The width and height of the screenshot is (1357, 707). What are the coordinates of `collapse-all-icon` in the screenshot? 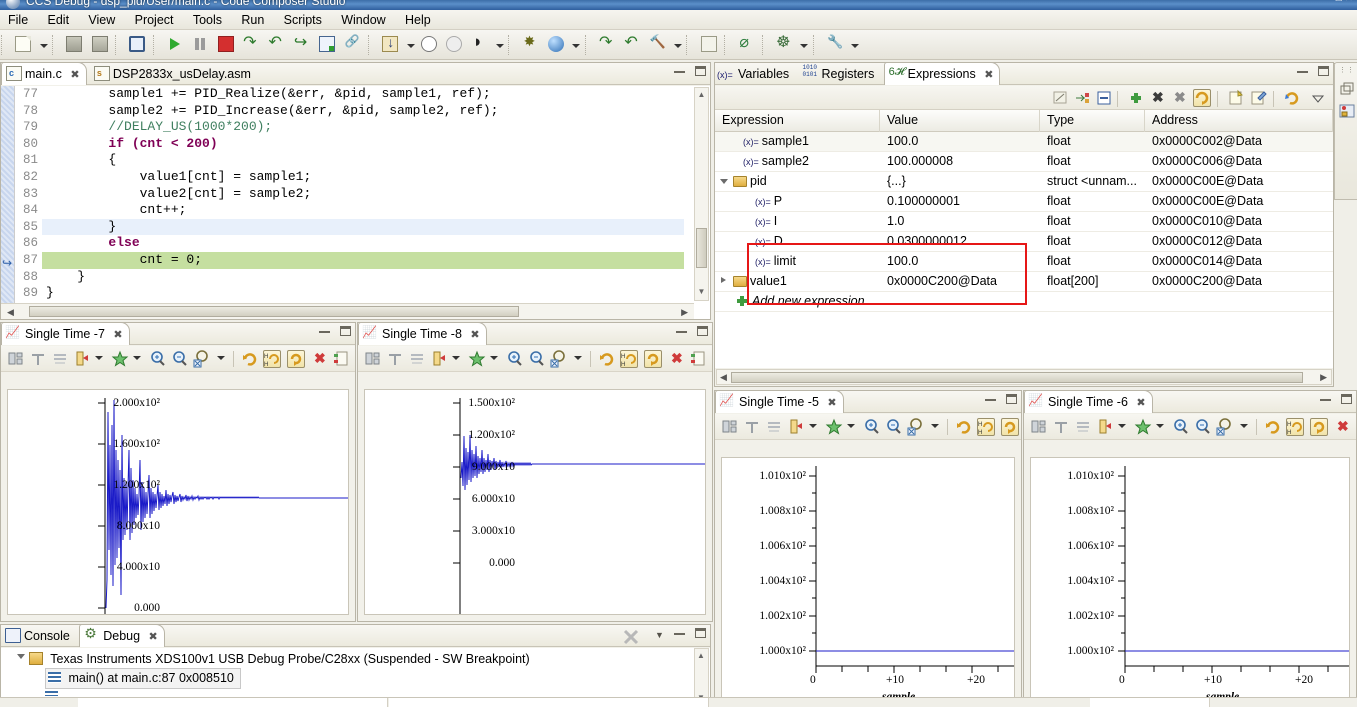 It's located at (1104, 98).